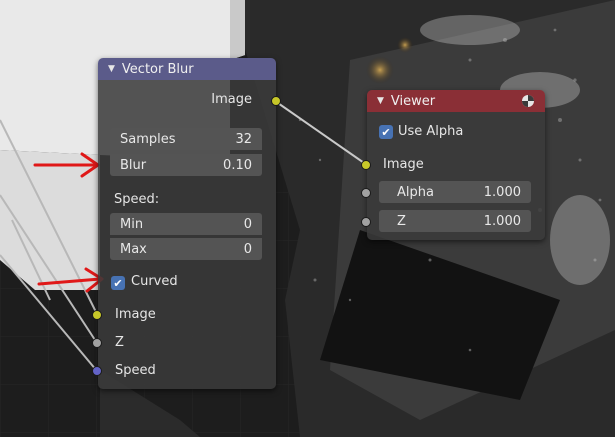  What do you see at coordinates (133, 165) in the screenshot?
I see `blur-label: Blur` at bounding box center [133, 165].